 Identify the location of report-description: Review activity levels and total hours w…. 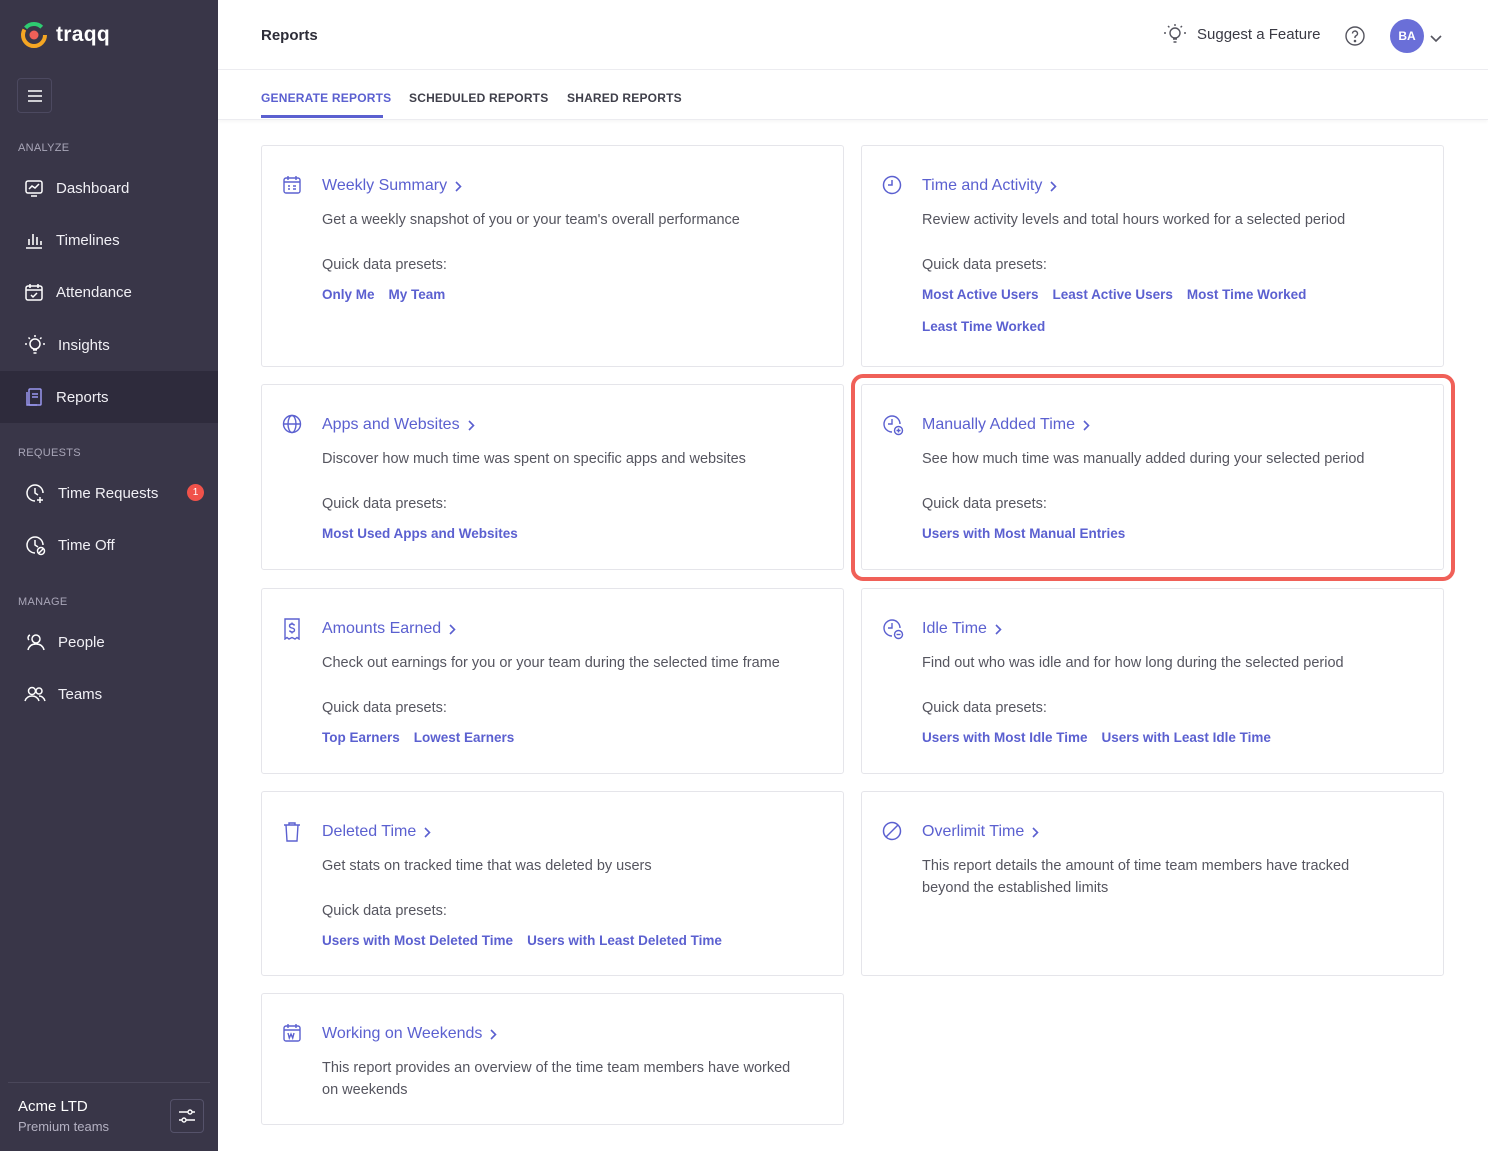
(1134, 220).